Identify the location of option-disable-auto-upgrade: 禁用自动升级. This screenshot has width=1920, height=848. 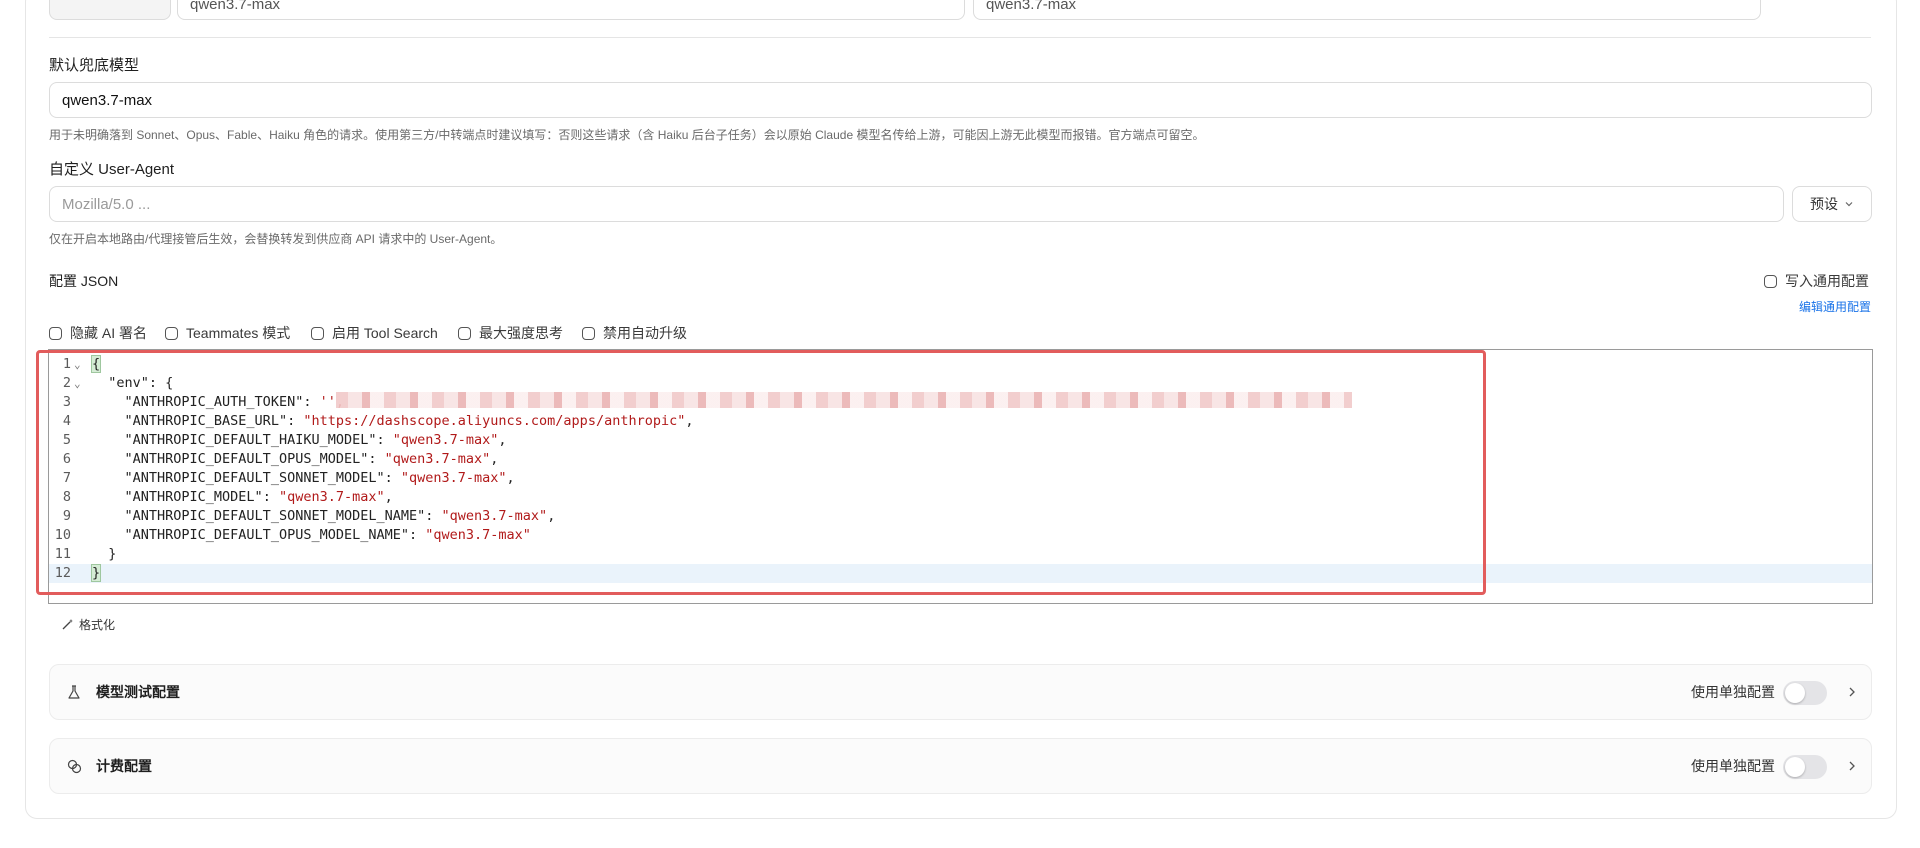
(634, 333).